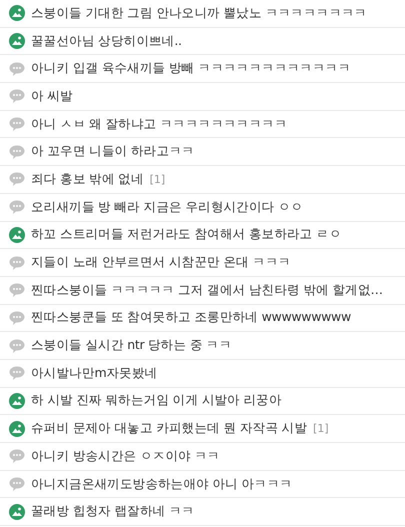 Image resolution: width=405 pixels, height=527 pixels. What do you see at coordinates (161, 484) in the screenshot?
I see `post-title-link: 아니지금온새끼도방송하는애야 아니 아ㅋㅋㅋ` at bounding box center [161, 484].